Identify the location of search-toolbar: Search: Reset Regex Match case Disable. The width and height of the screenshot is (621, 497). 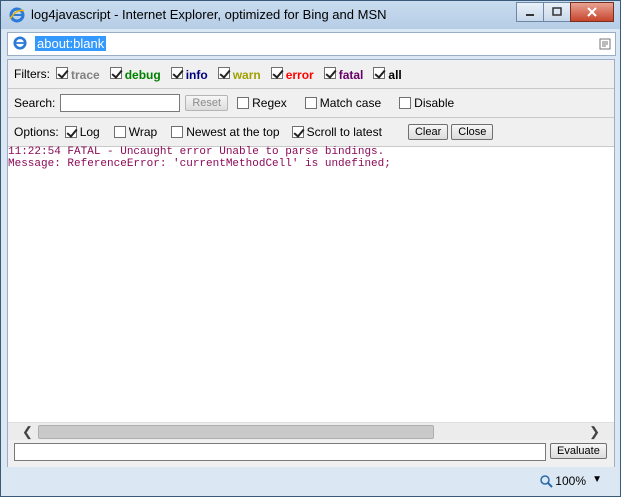
(311, 103).